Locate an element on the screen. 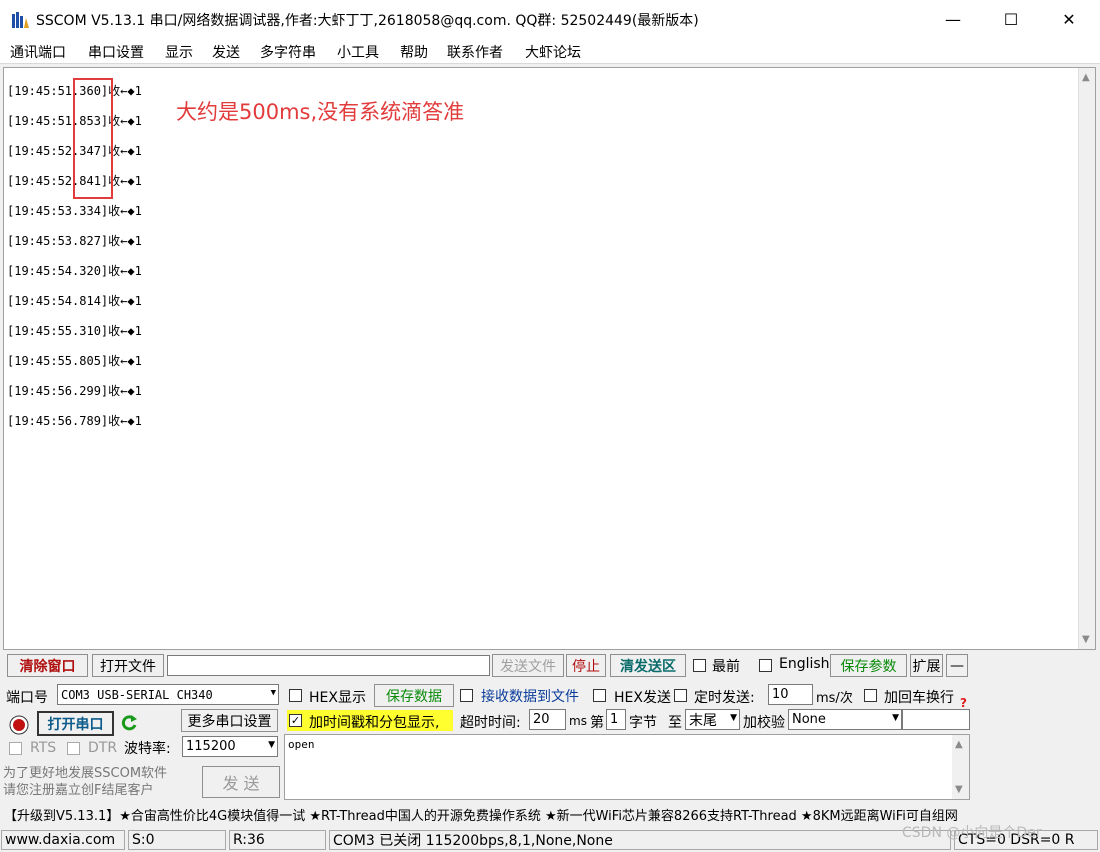 This screenshot has width=1100, height=852. log-line: [19:45:53.827]收←◆1 is located at coordinates (74, 241).